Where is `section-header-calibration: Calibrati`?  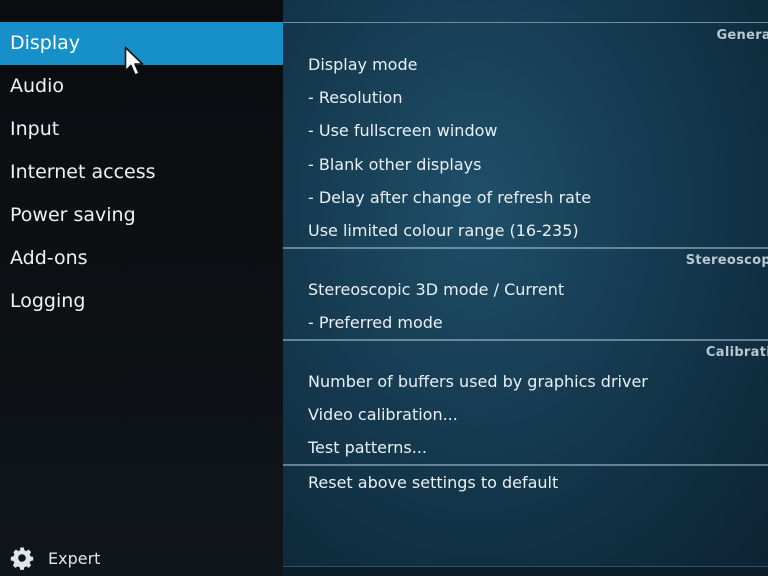
section-header-calibration: Calibrati is located at coordinates (736, 352).